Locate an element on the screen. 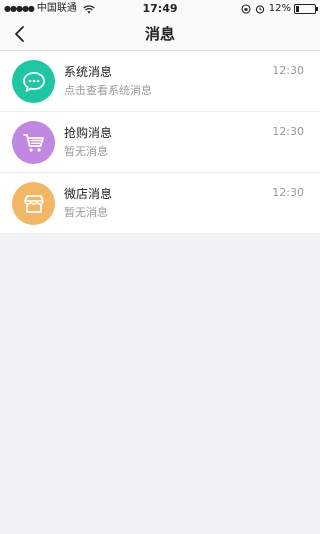 The height and width of the screenshot is (534, 320). message-title: 系统消息 is located at coordinates (88, 72).